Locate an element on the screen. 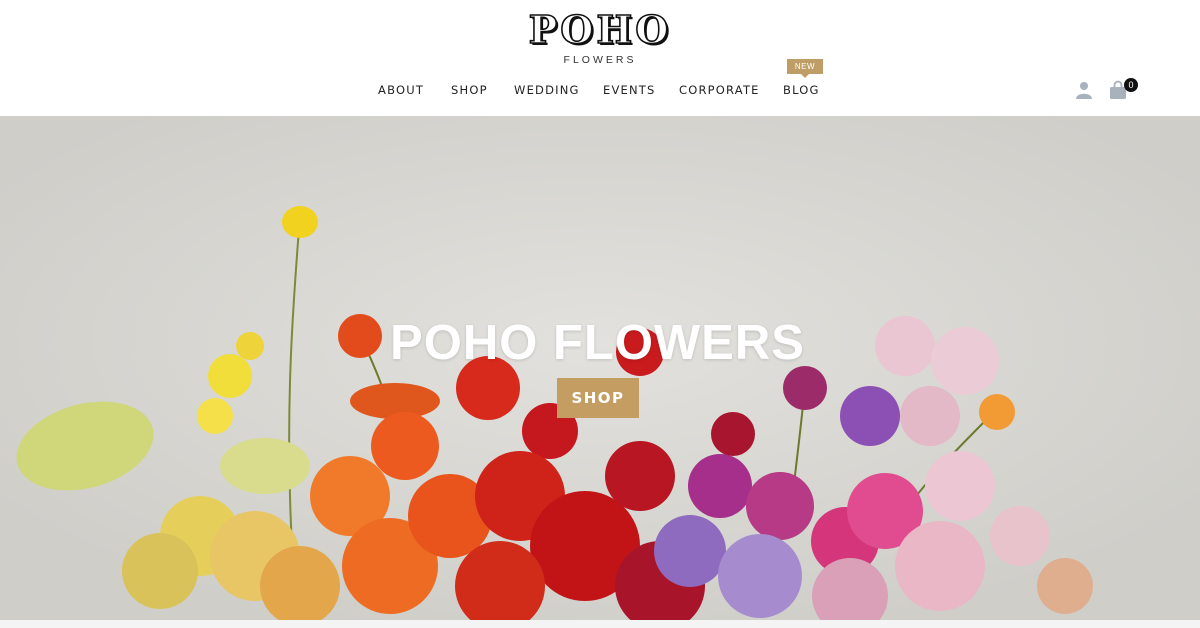 The width and height of the screenshot is (1200, 628). nav-blog: BLOG is located at coordinates (801, 90).